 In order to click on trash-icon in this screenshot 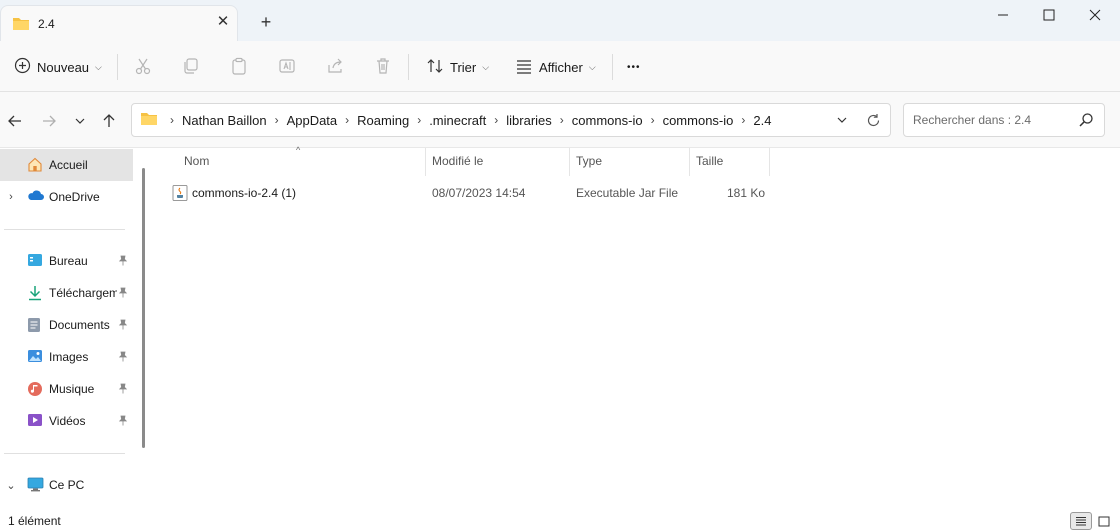, I will do `click(383, 67)`.